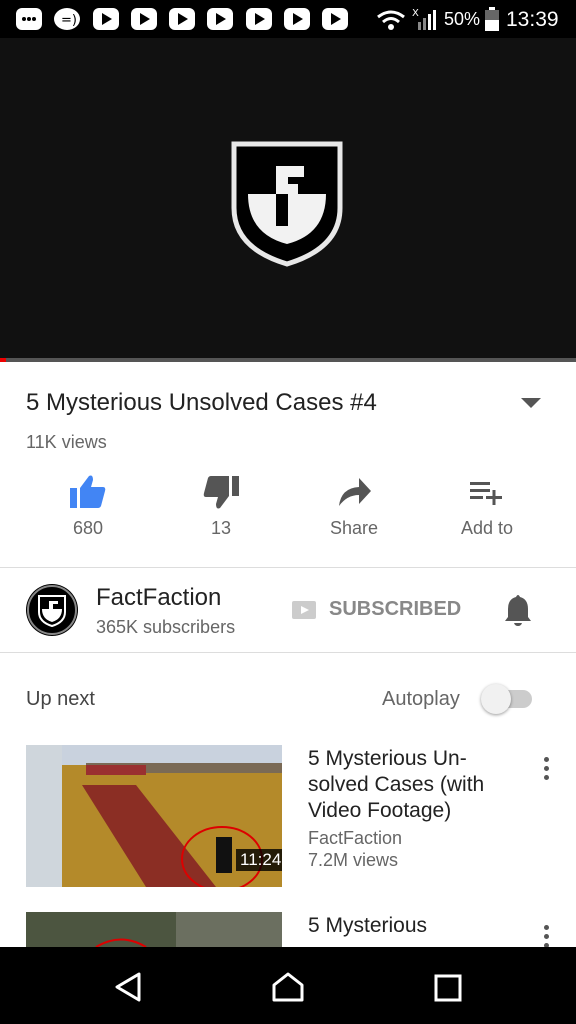  I want to click on battery-percent: 50%, so click(462, 19).